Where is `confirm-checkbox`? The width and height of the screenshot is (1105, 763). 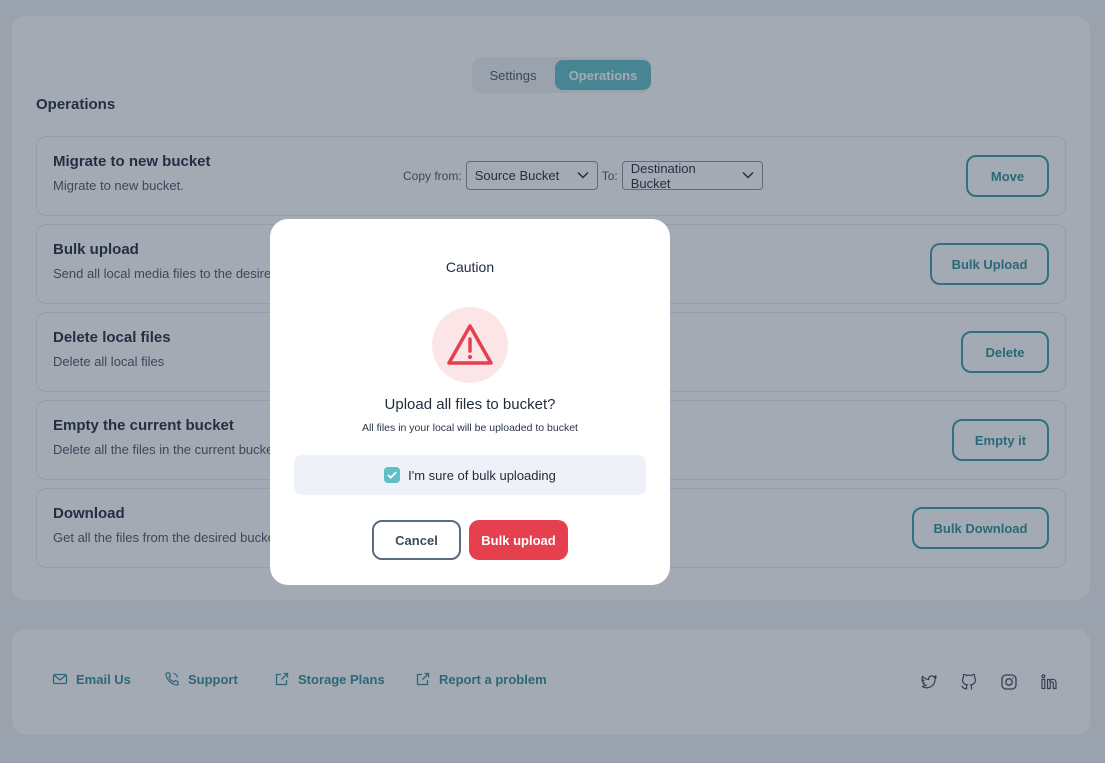 confirm-checkbox is located at coordinates (392, 475).